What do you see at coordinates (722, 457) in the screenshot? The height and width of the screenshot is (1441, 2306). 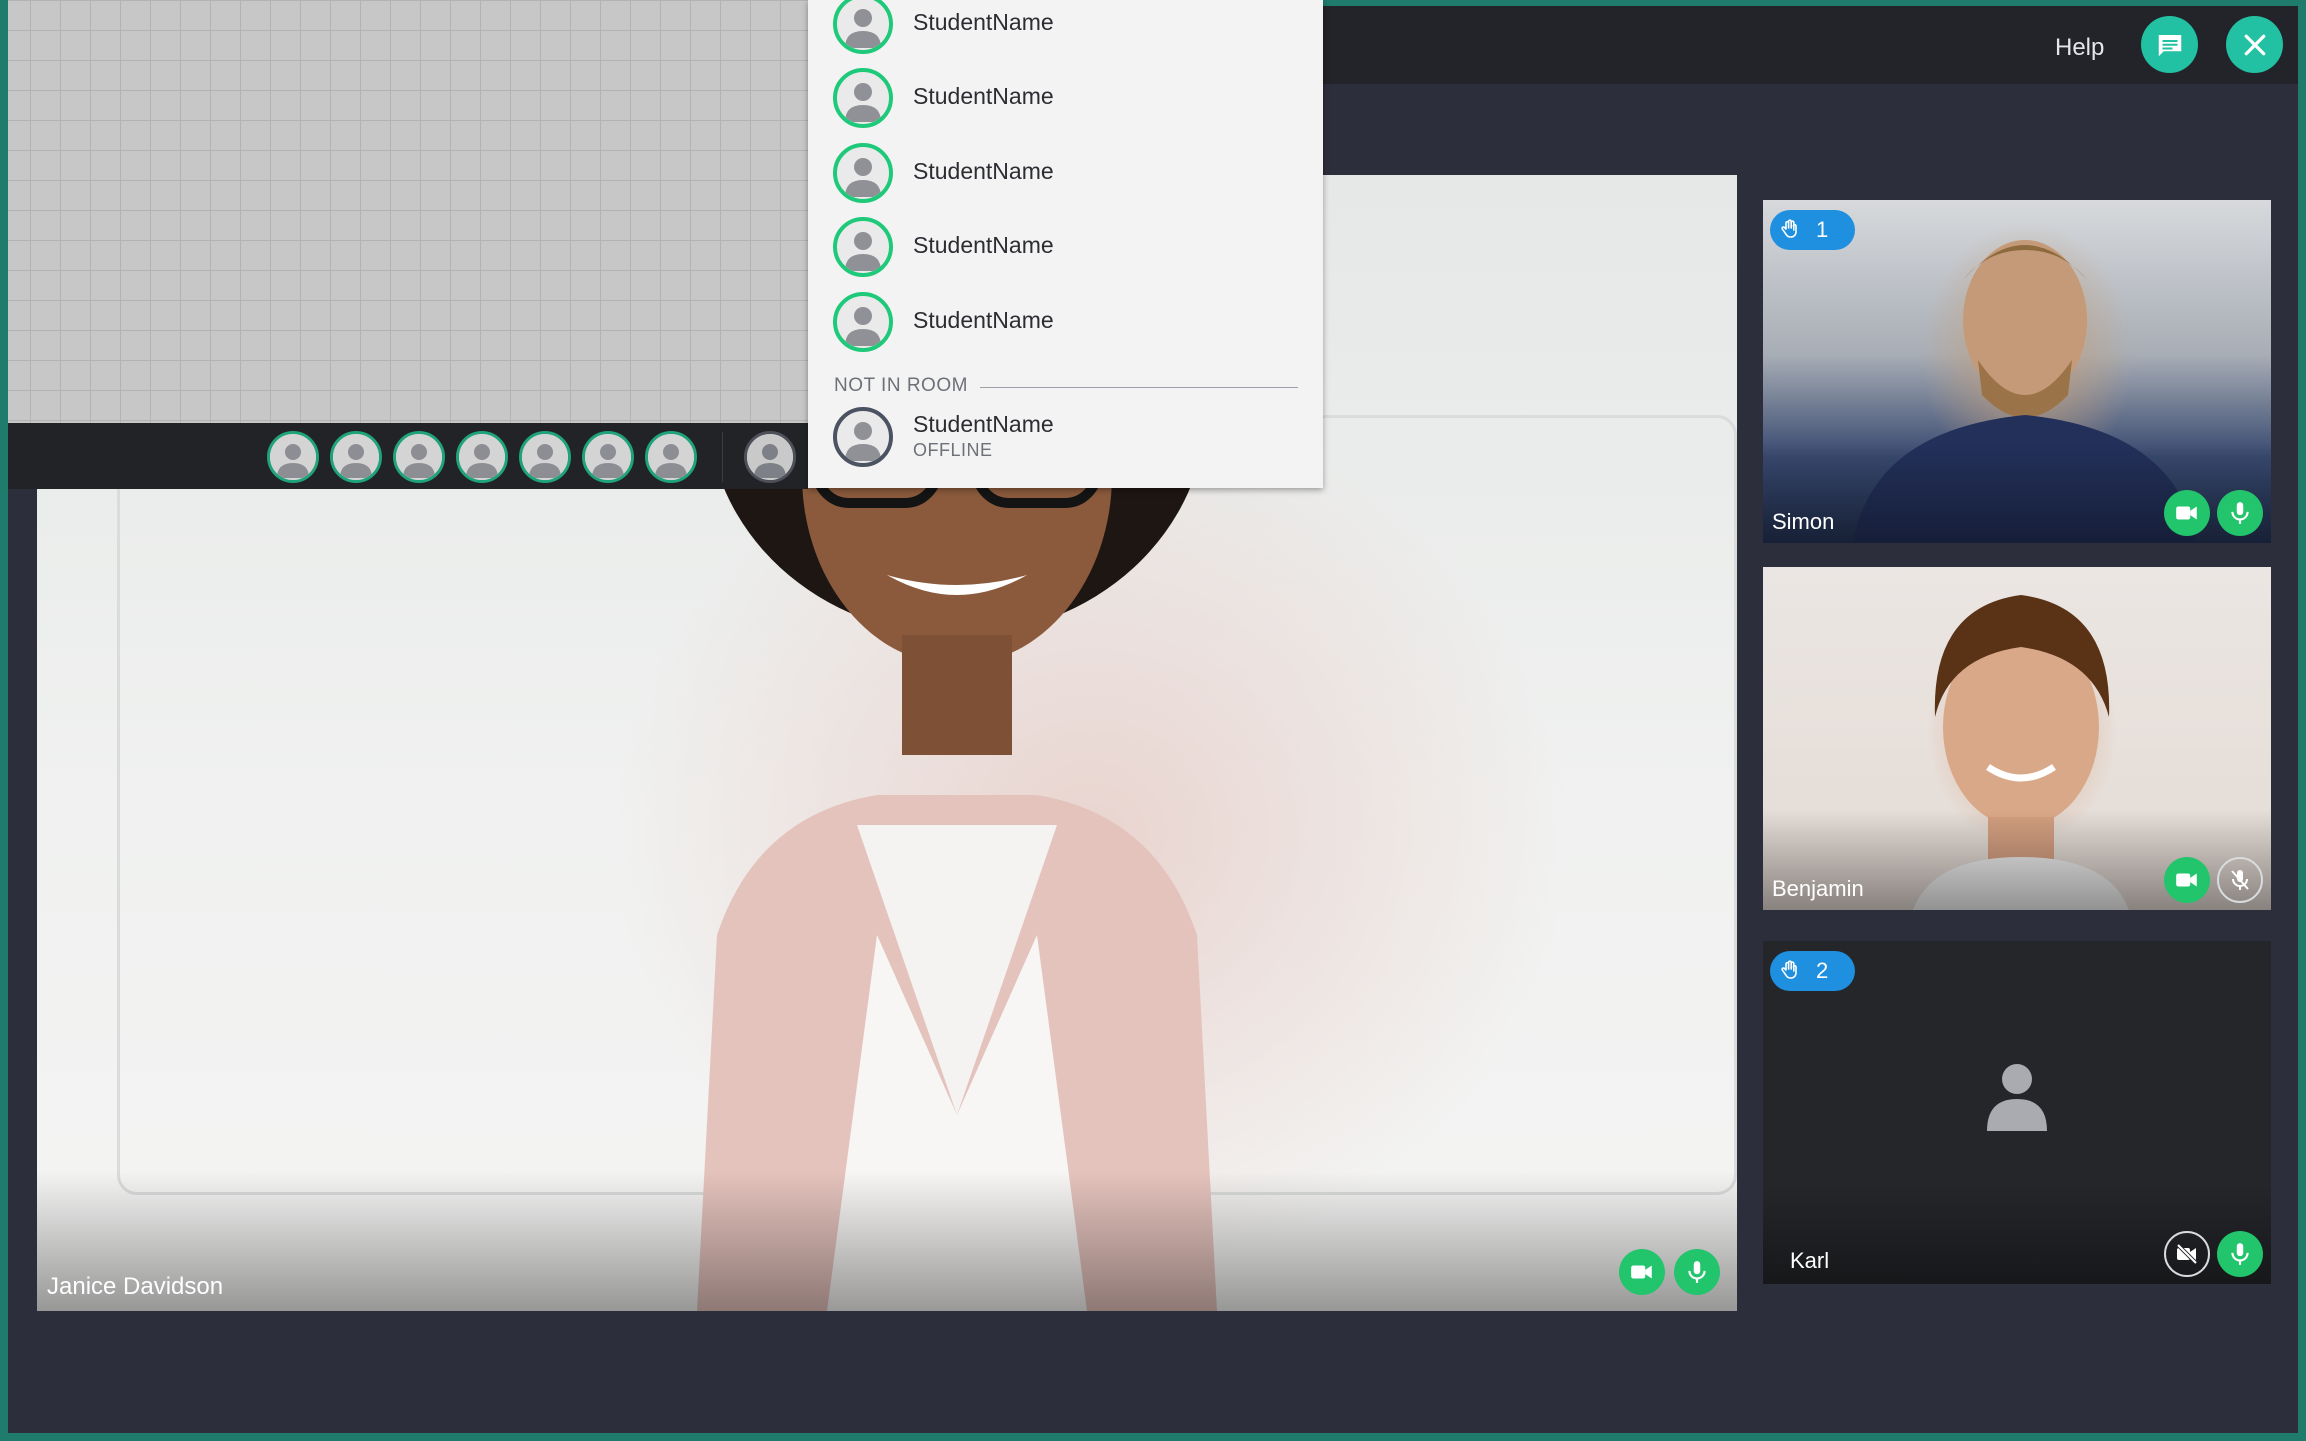 I see `bar-divider` at bounding box center [722, 457].